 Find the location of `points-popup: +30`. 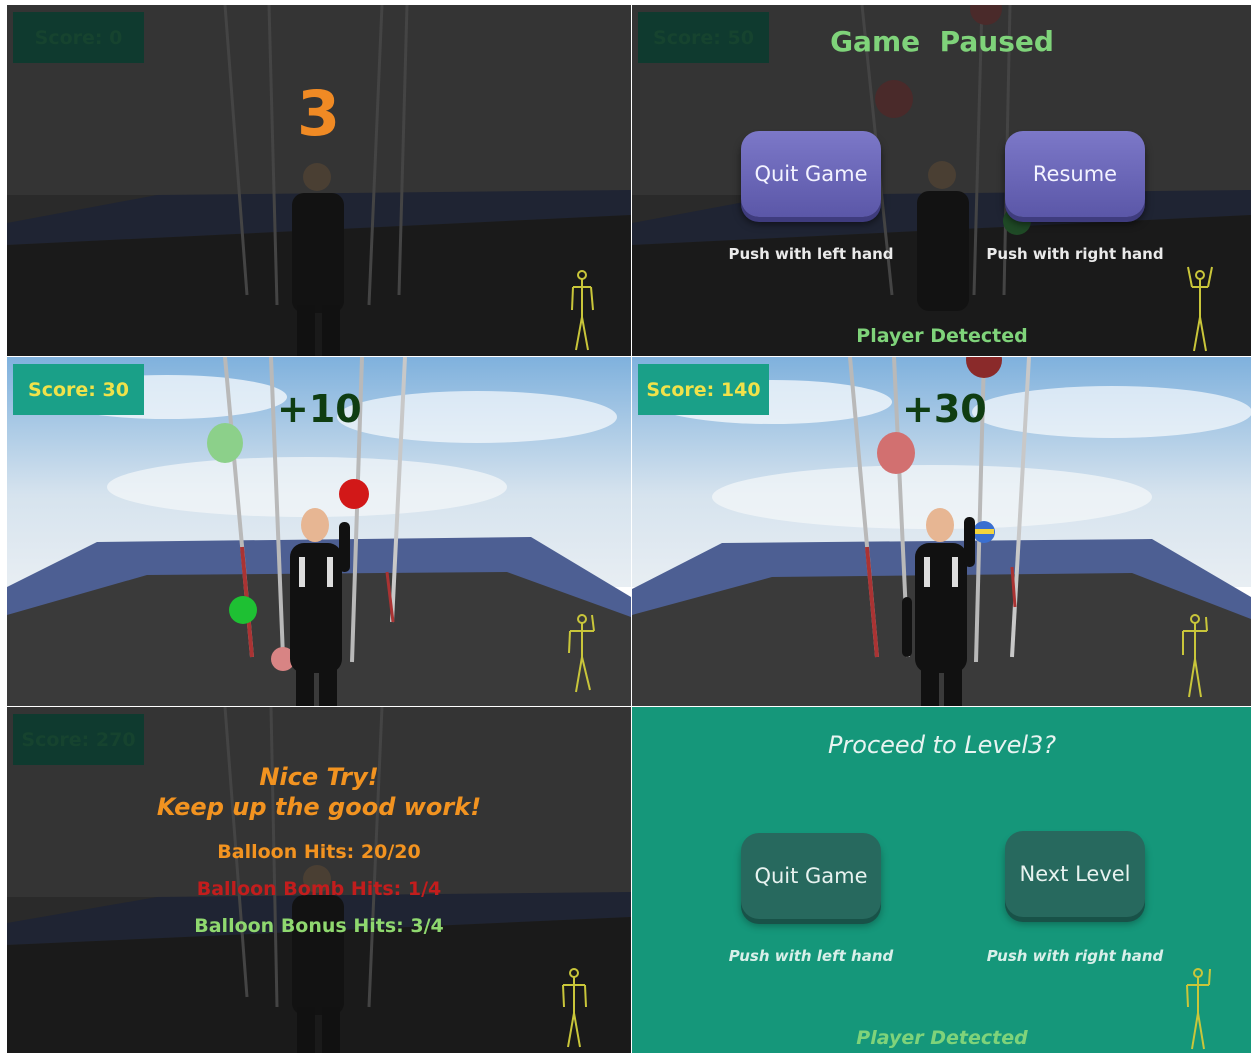

points-popup: +30 is located at coordinates (944, 409).